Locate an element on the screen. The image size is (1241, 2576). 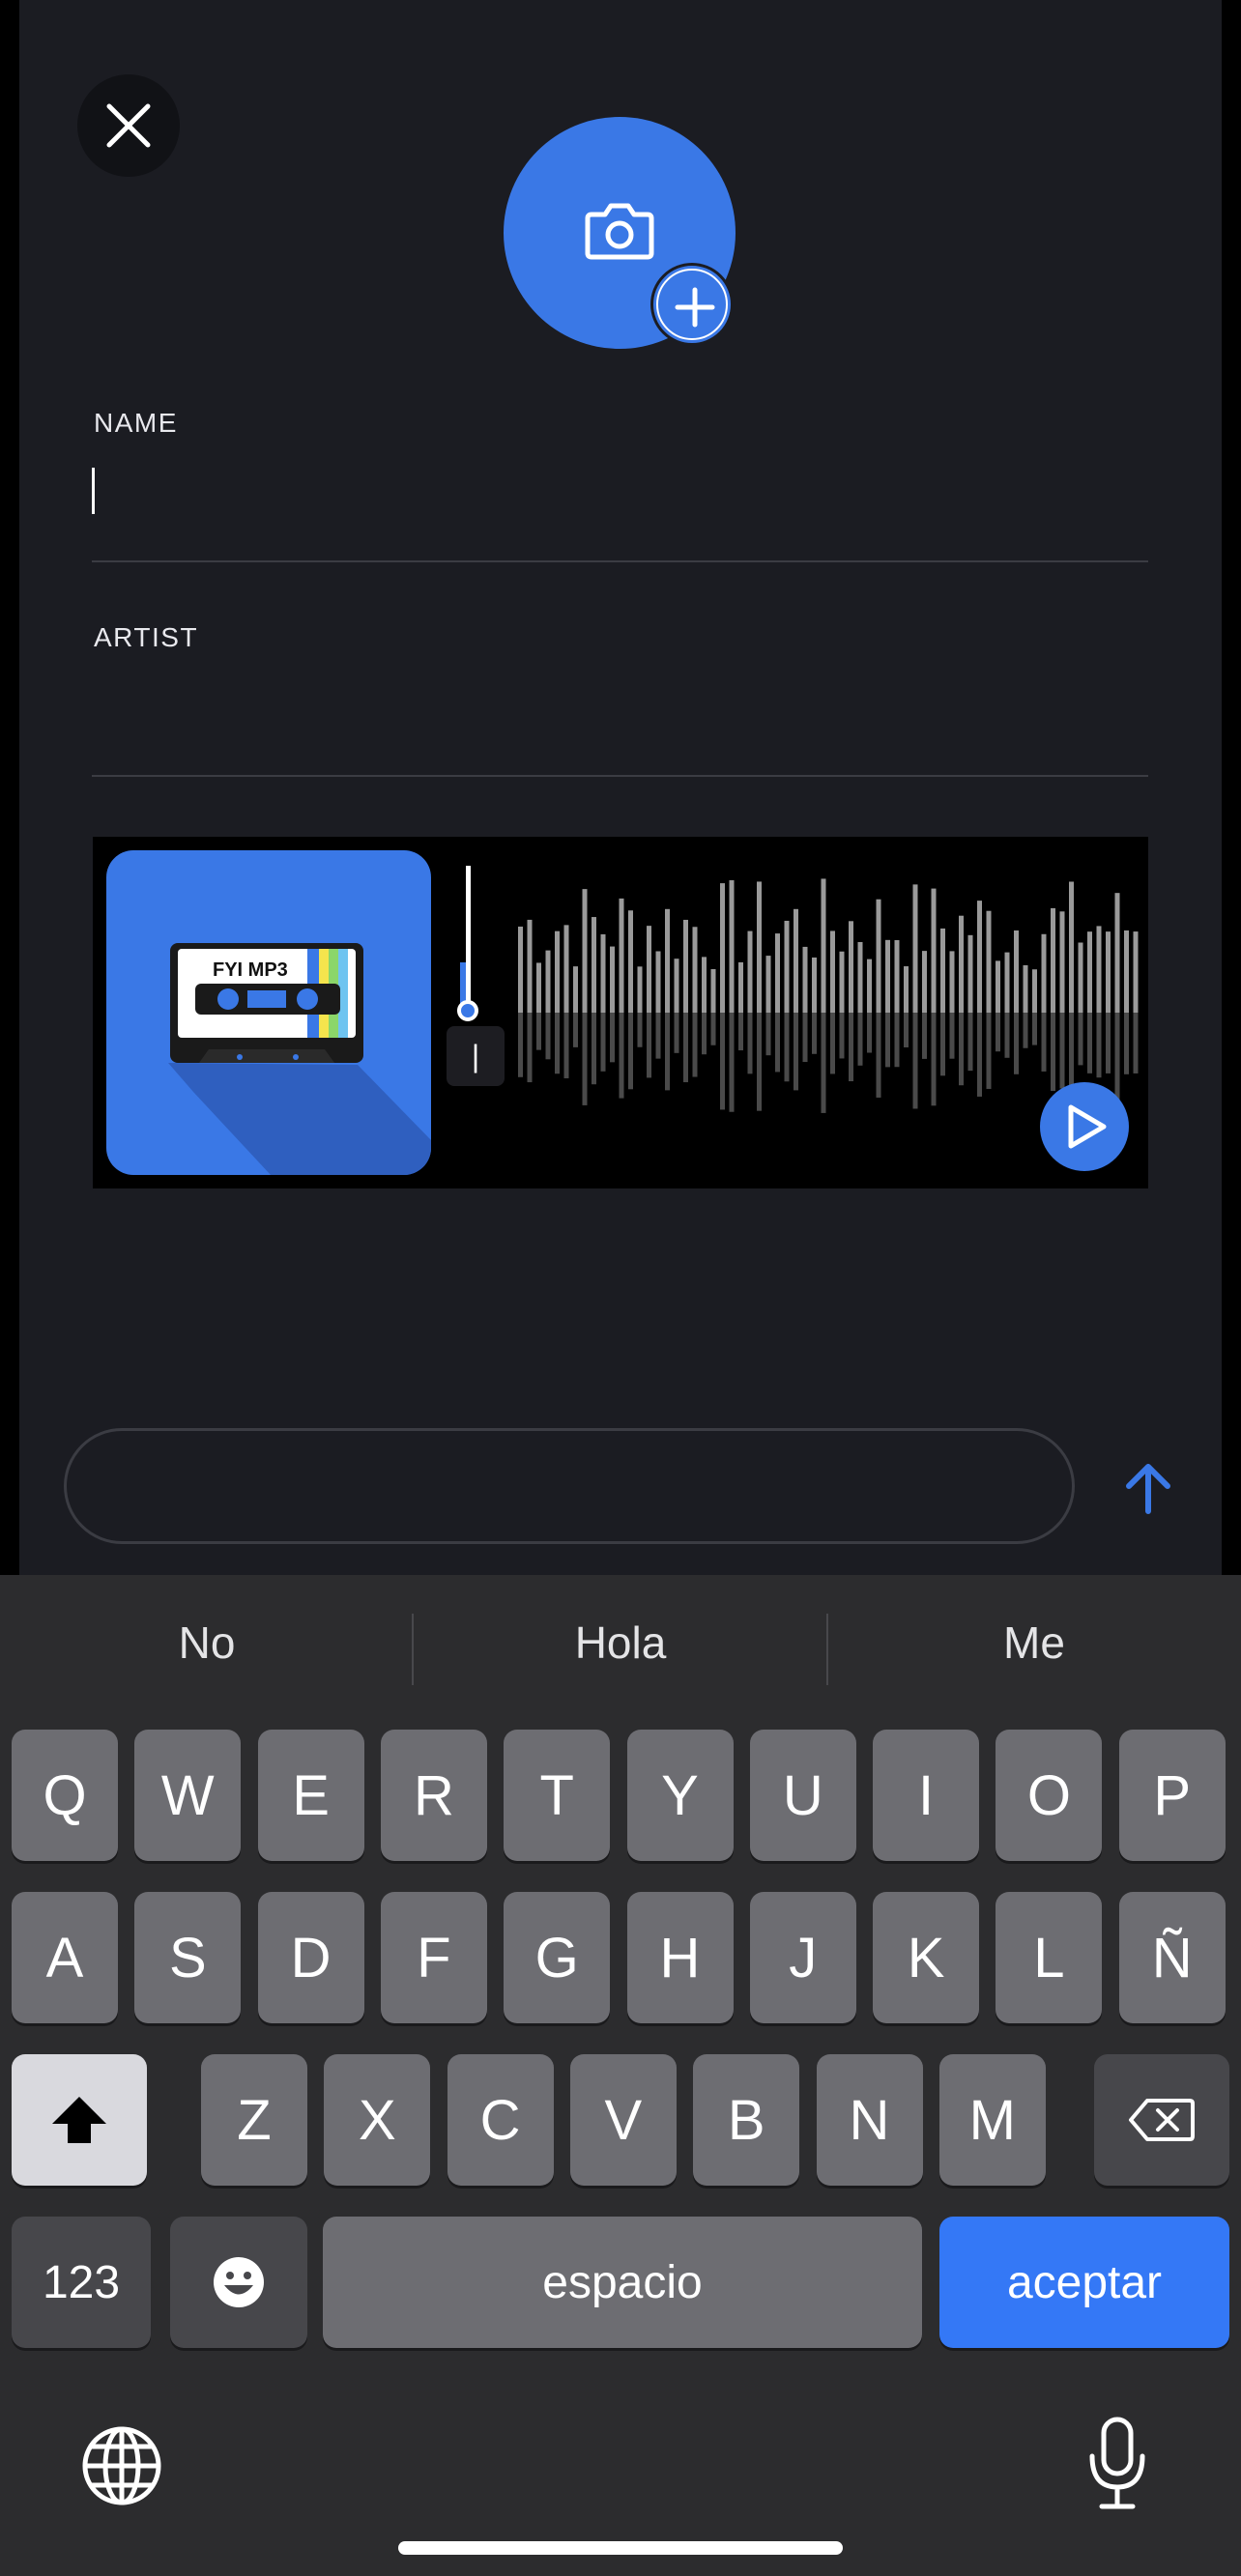
key-l: L is located at coordinates (1049, 1958).